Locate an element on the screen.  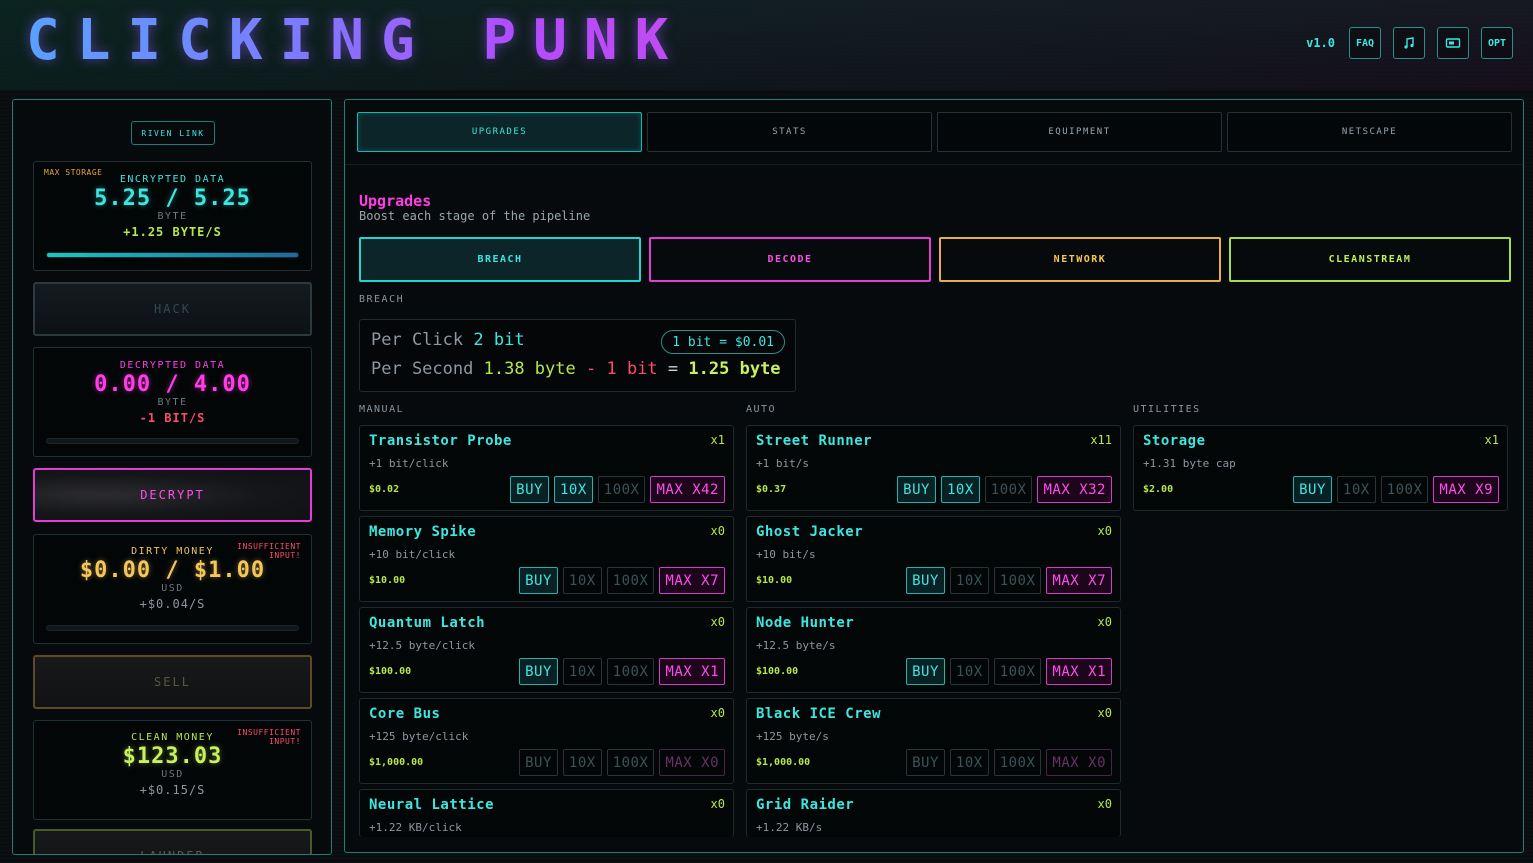
upgrade-price: $1,000.00 is located at coordinates (783, 762).